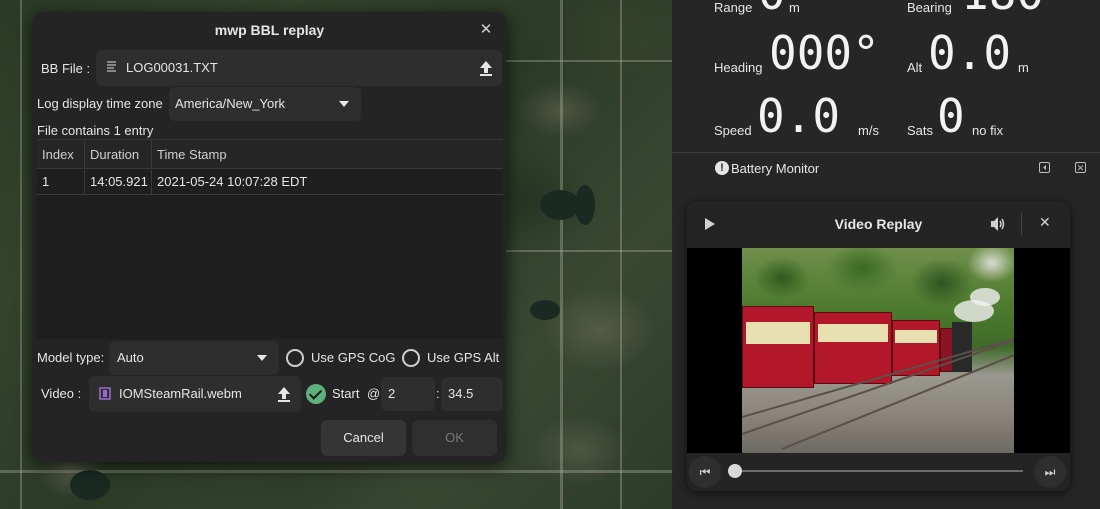 The width and height of the screenshot is (1100, 509). Describe the element at coordinates (374, 393) in the screenshot. I see `at-symbol: @` at that location.